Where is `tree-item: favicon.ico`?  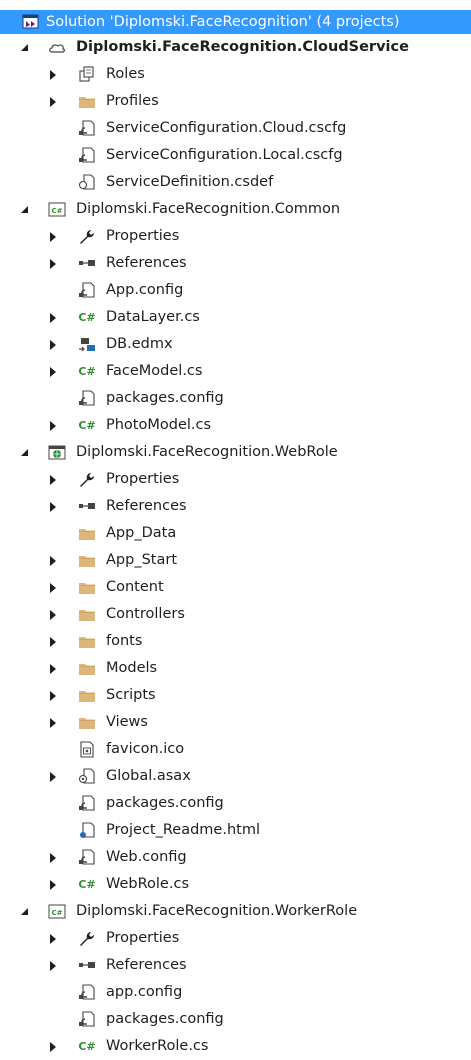
tree-item: favicon.ico is located at coordinates (235, 749).